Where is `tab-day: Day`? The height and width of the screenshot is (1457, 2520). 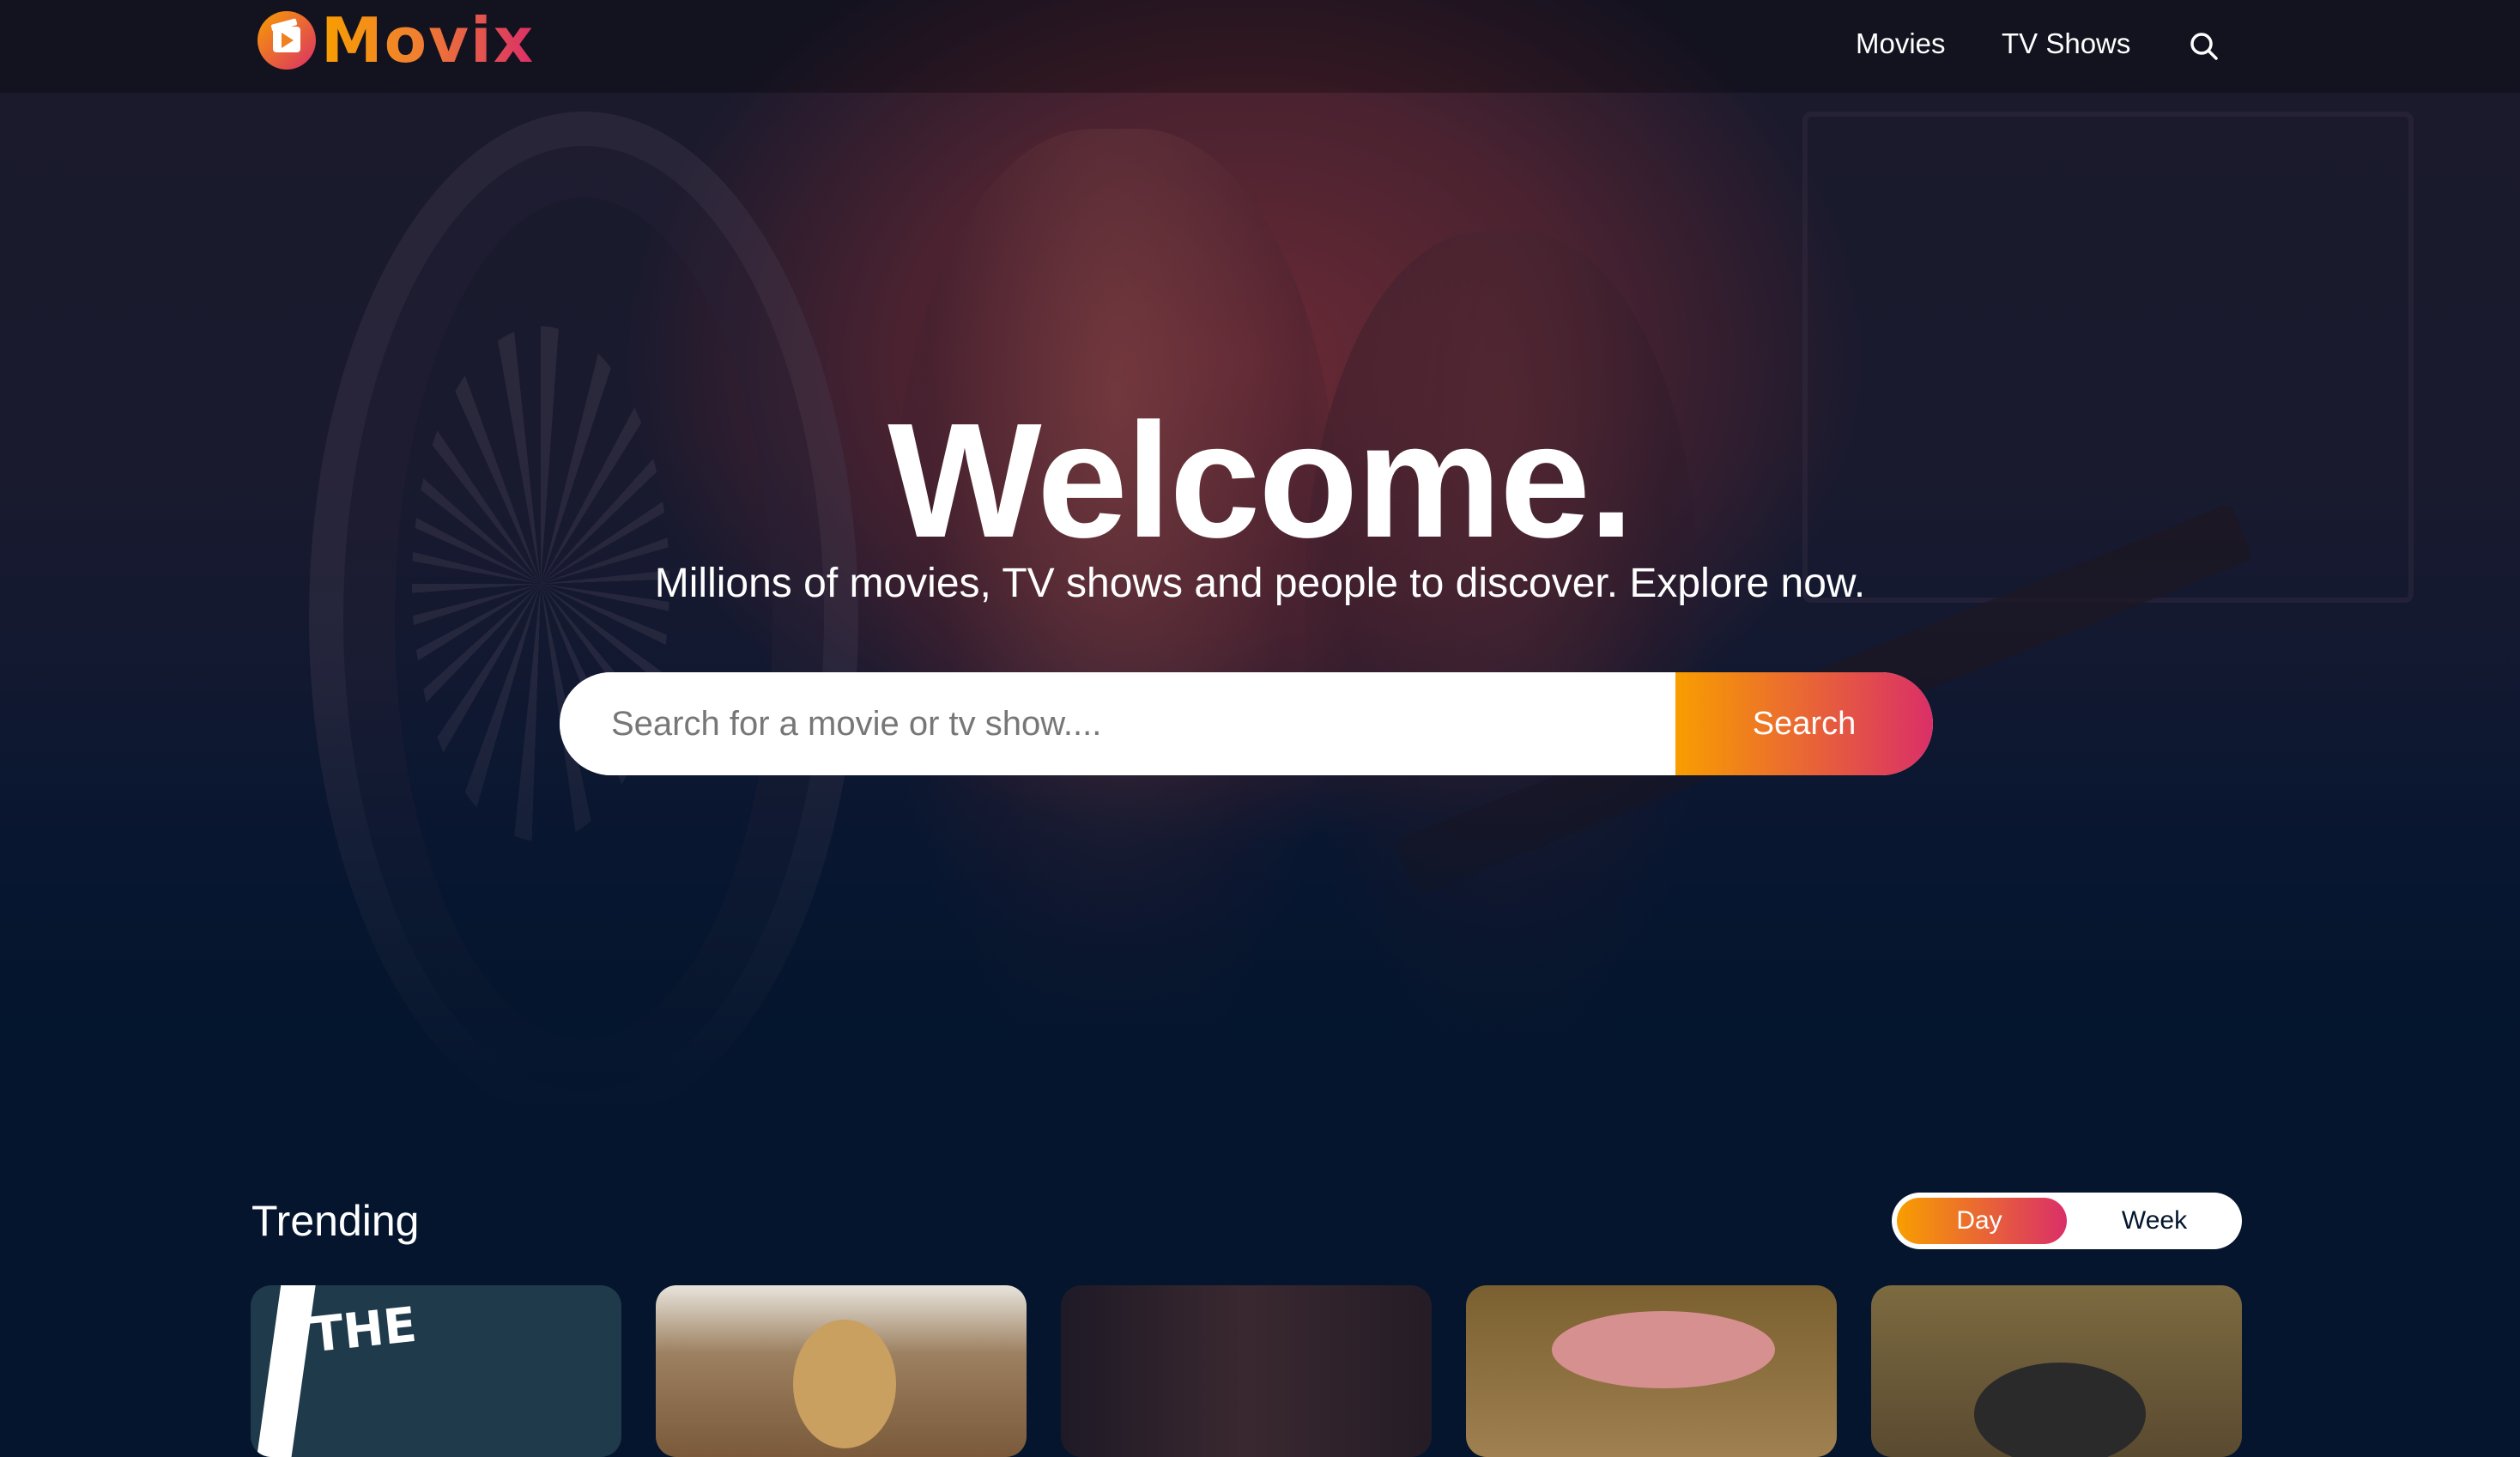 tab-day: Day is located at coordinates (1980, 1221).